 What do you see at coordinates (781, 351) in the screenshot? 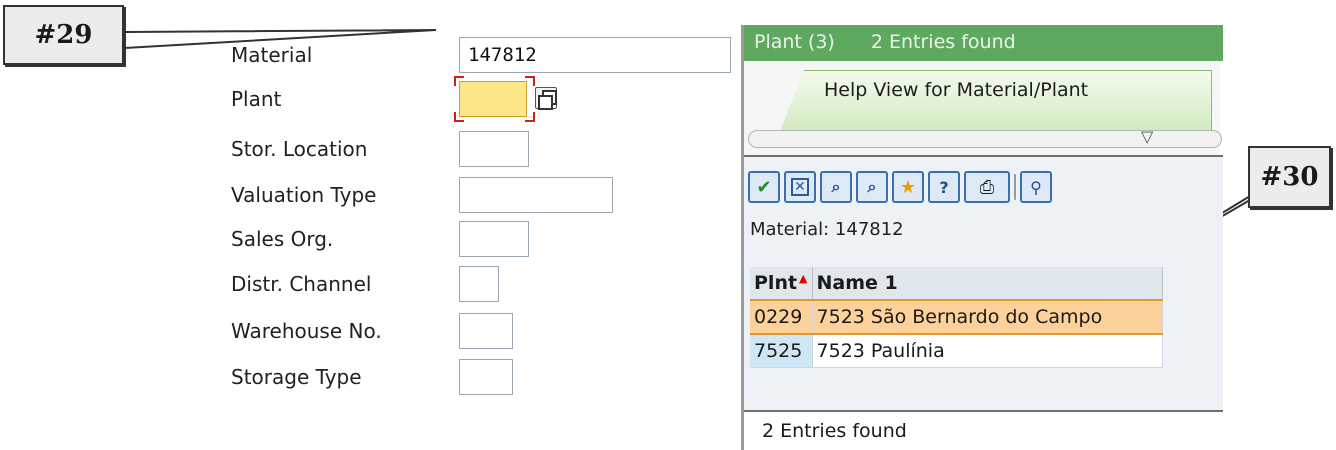
I see `plant-cell: 7525` at bounding box center [781, 351].